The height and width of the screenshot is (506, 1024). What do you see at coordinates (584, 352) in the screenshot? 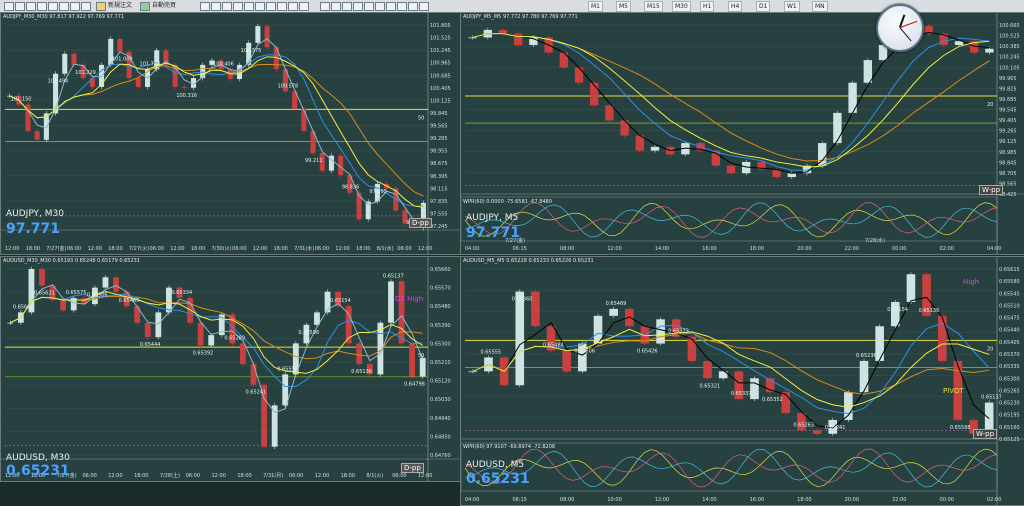
I see `price-annotation: 0.65506` at bounding box center [584, 352].